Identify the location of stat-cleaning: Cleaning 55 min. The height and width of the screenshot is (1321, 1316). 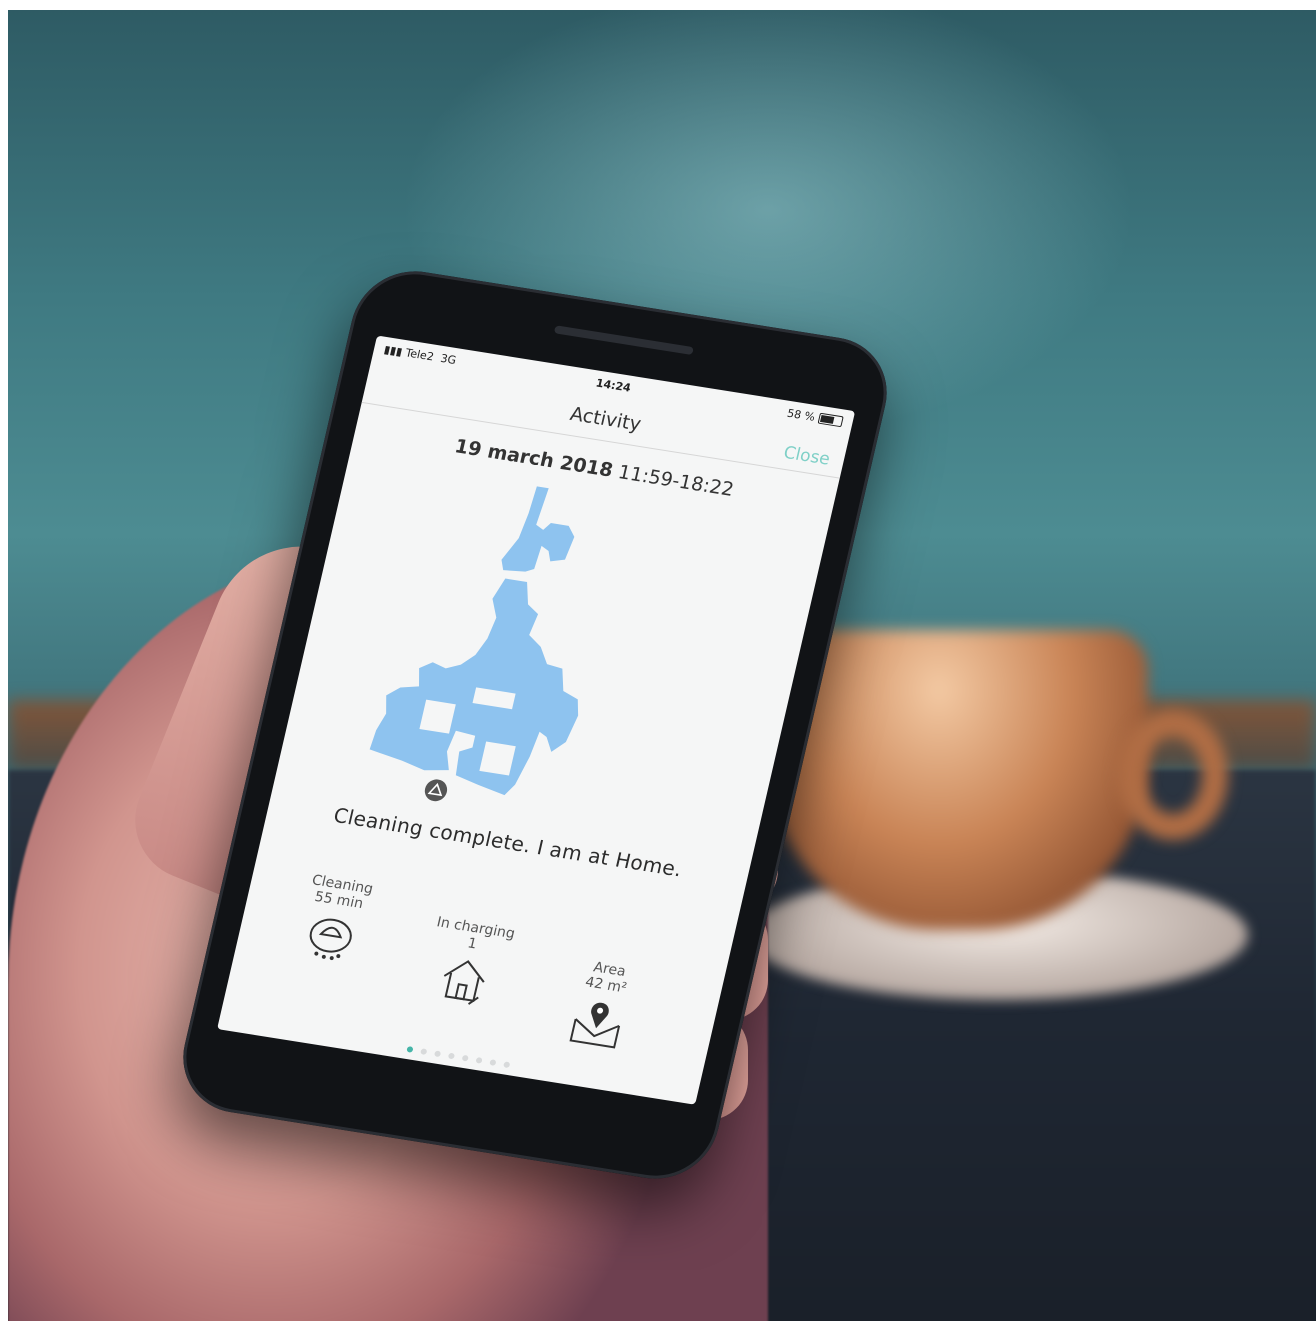
(334, 920).